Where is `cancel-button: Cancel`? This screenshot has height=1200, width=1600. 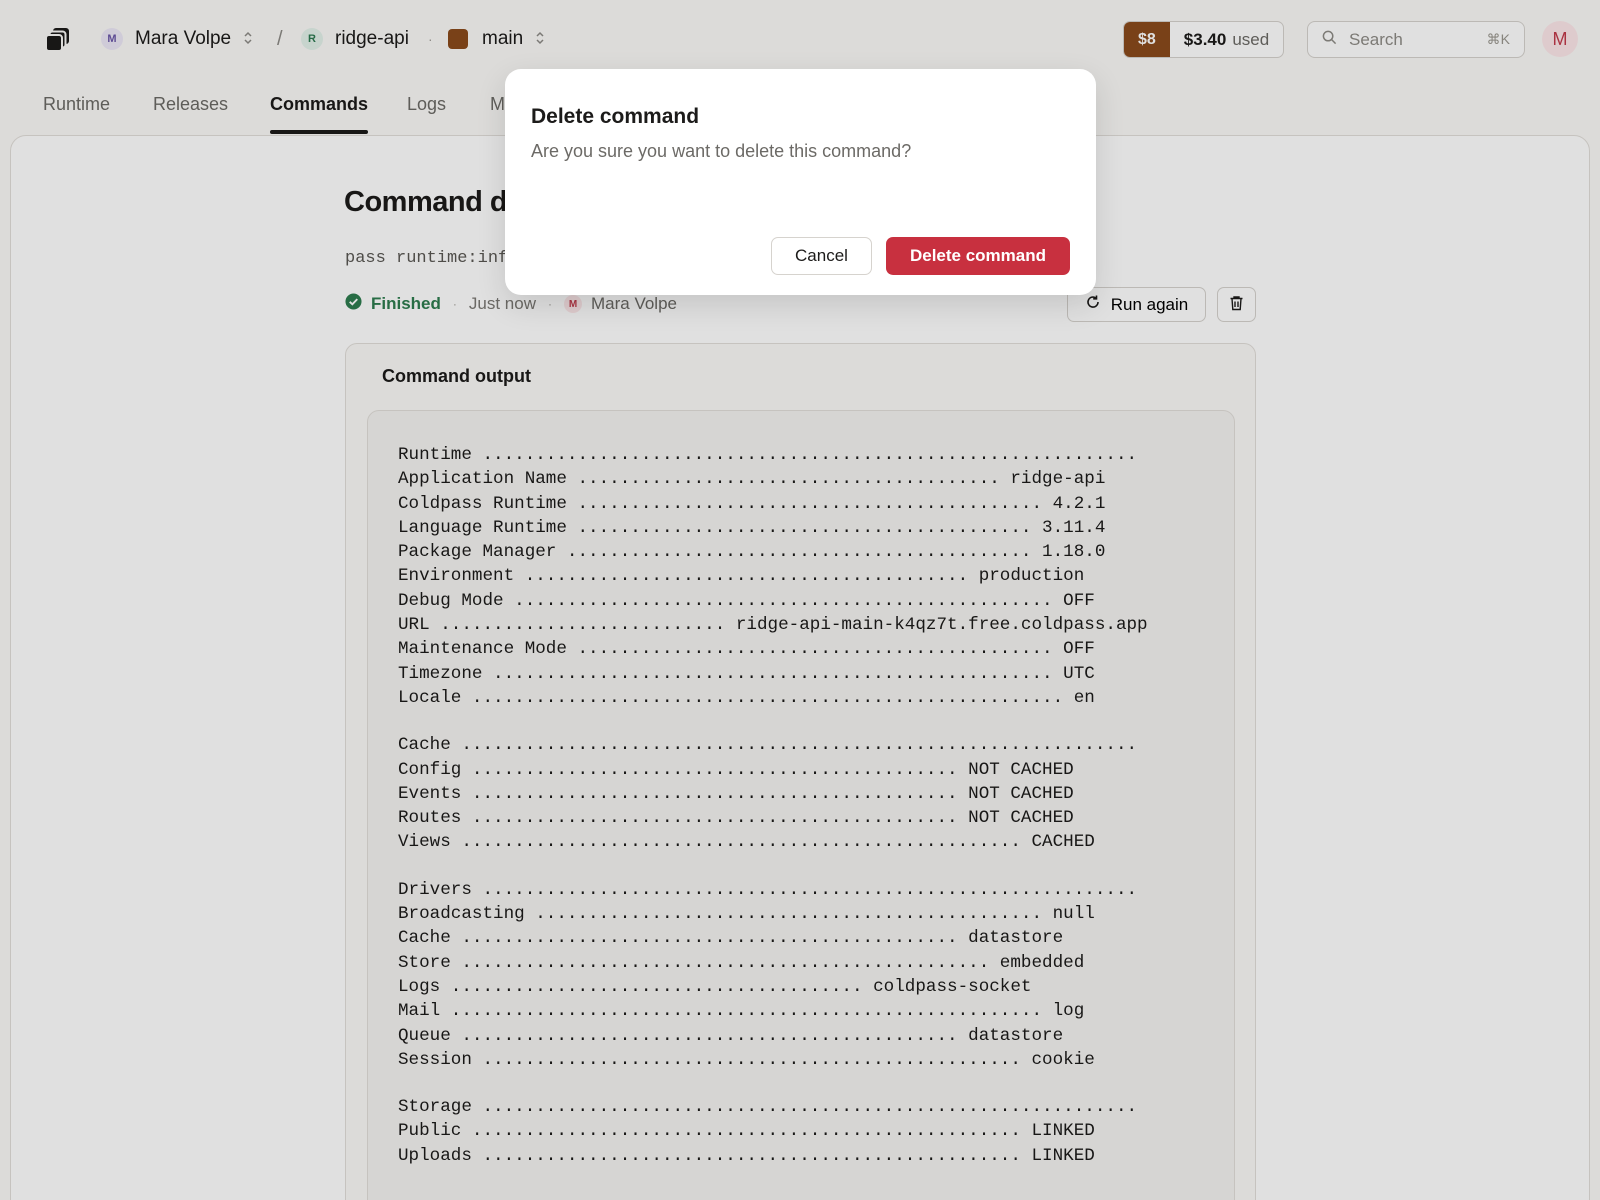 cancel-button: Cancel is located at coordinates (821, 256).